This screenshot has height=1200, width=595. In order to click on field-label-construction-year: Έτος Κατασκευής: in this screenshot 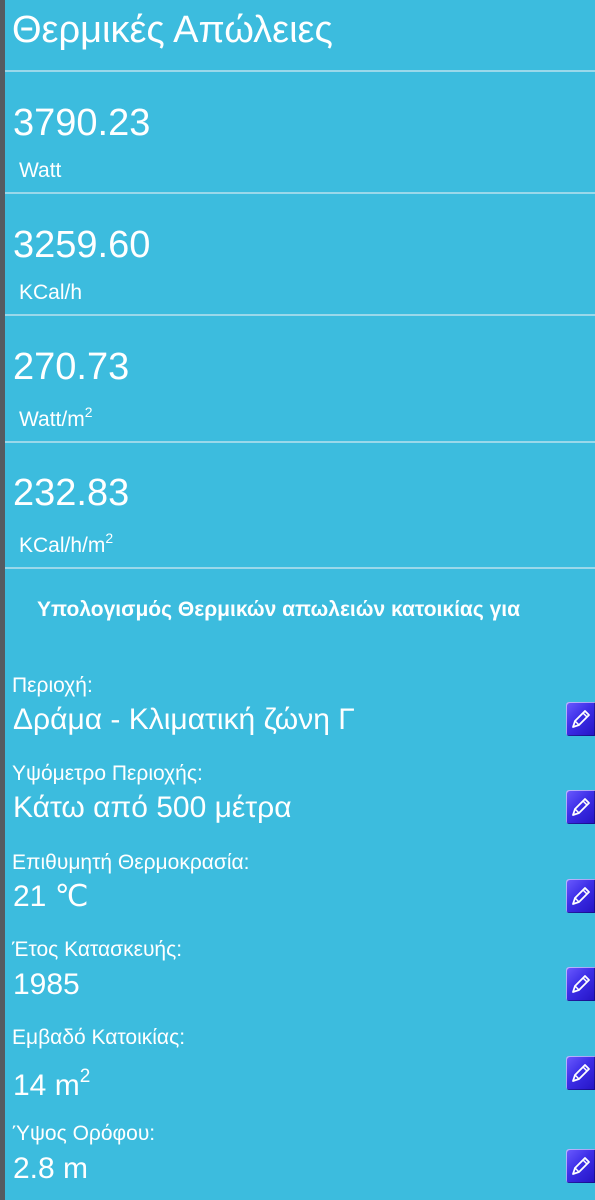, I will do `click(97, 949)`.